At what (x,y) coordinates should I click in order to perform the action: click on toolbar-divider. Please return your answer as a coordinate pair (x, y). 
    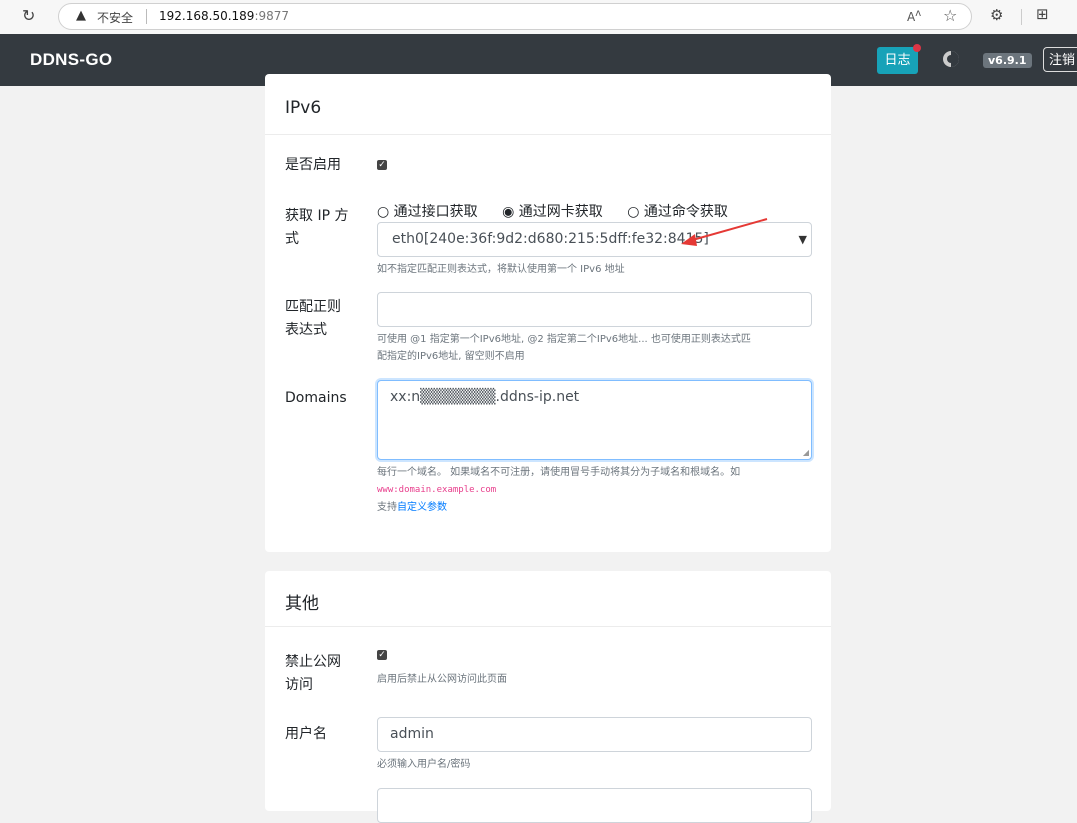
    Looking at the image, I should click on (1021, 17).